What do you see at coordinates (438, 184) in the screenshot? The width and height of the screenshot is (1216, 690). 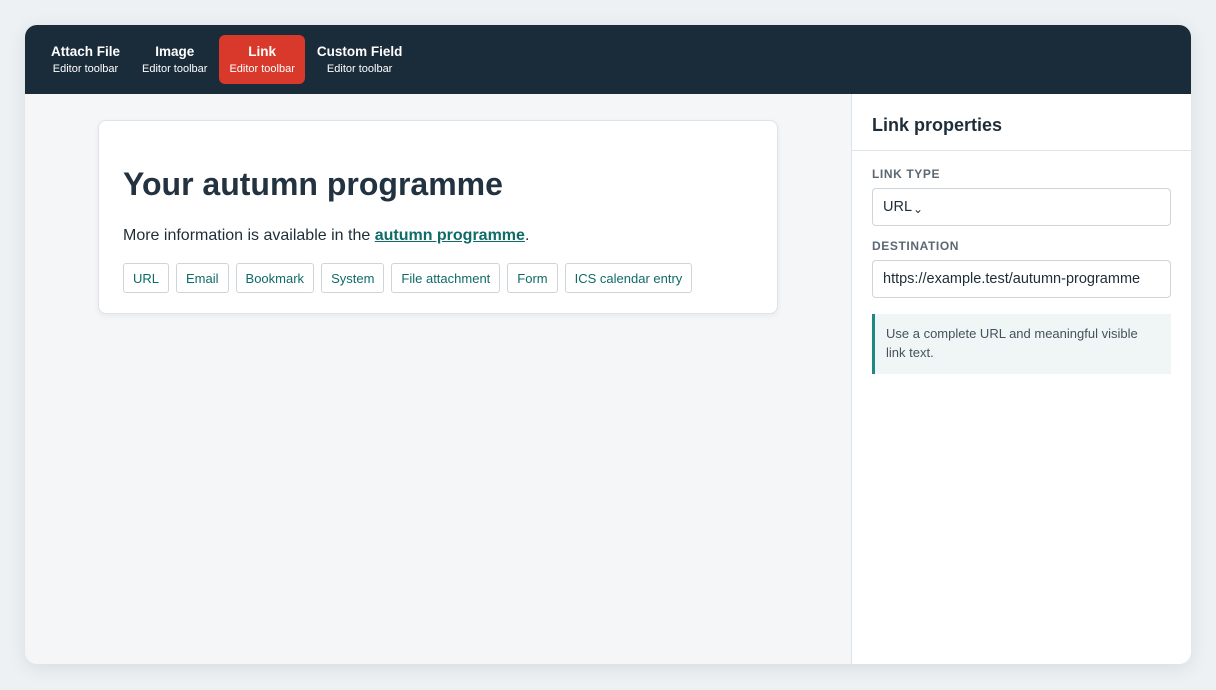 I see `document-heading: Your autumn programme` at bounding box center [438, 184].